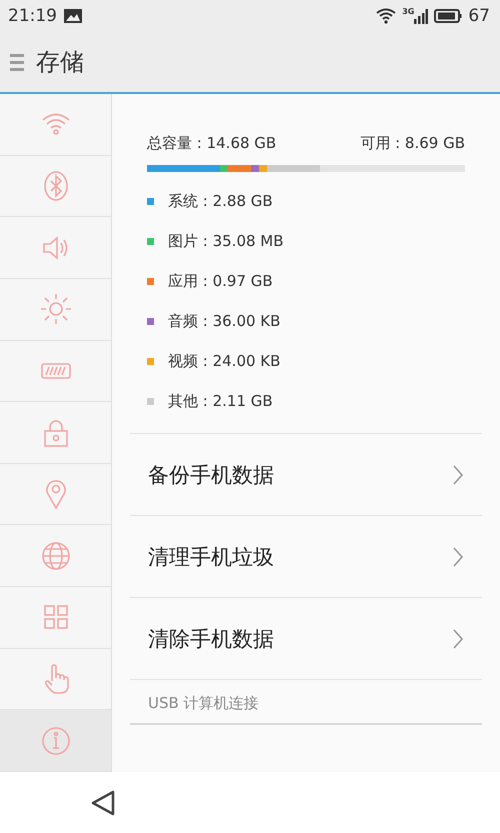 The height and width of the screenshot is (833, 500). Describe the element at coordinates (32, 16) in the screenshot. I see `clock: 21:19` at that location.